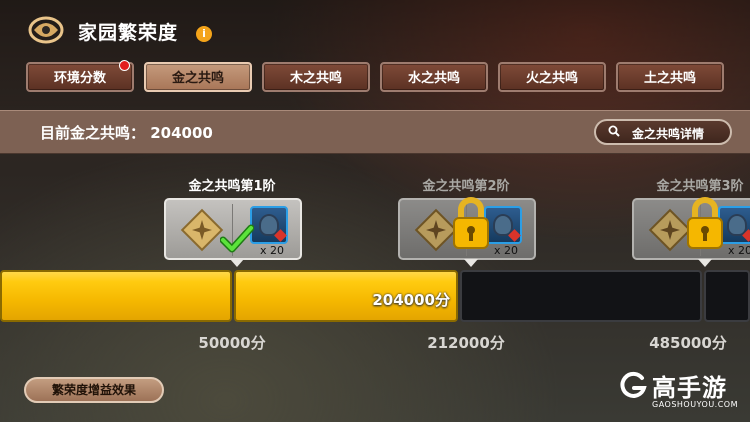 This screenshot has height=422, width=750. I want to click on checkmark-icon, so click(237, 238).